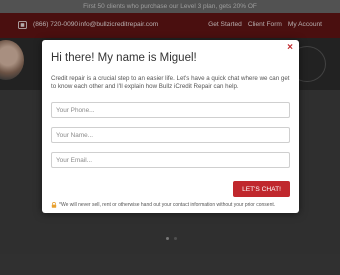  What do you see at coordinates (290, 48) in the screenshot?
I see `close-icon: ×` at bounding box center [290, 48].